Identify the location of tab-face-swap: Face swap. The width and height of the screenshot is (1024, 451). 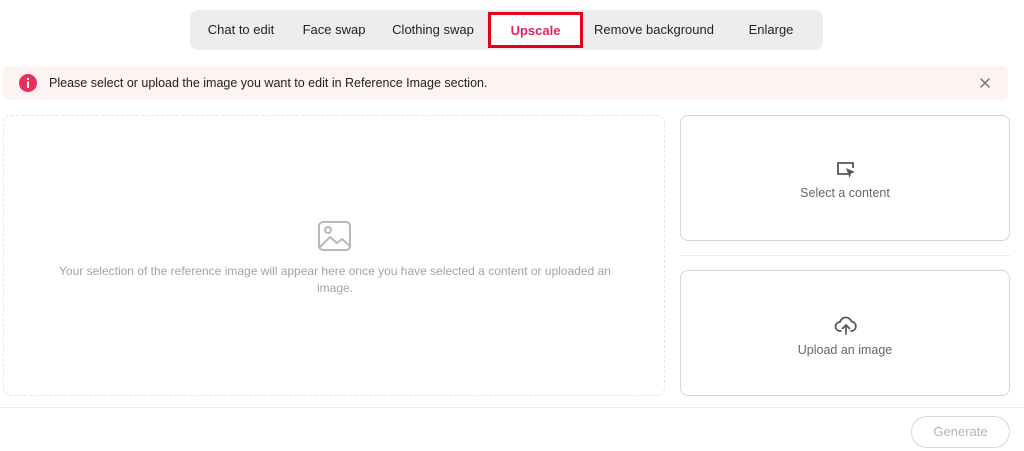
(334, 30).